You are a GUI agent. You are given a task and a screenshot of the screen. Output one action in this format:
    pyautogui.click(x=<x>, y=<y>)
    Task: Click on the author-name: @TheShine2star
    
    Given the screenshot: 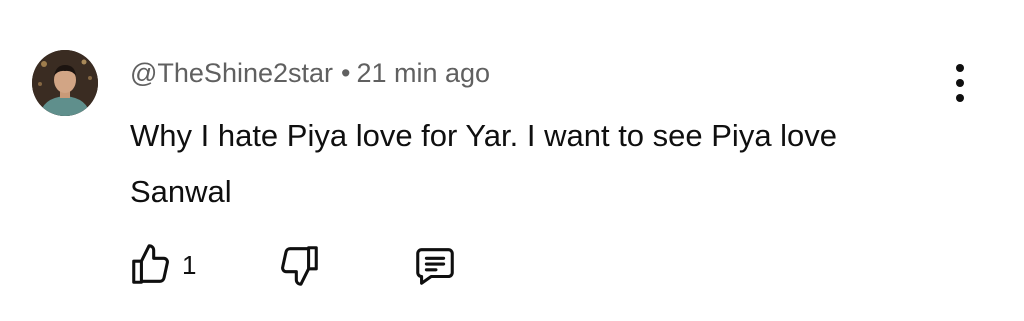 What is the action you would take?
    pyautogui.click(x=231, y=73)
    